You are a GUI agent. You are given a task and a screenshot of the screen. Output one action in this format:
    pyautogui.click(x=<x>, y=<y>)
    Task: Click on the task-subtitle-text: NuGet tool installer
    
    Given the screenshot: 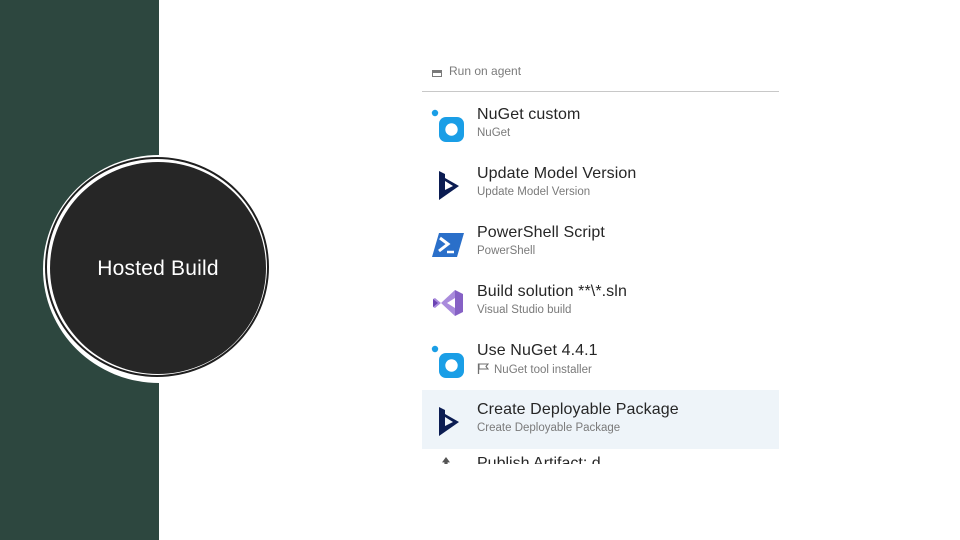 What is the action you would take?
    pyautogui.click(x=543, y=370)
    